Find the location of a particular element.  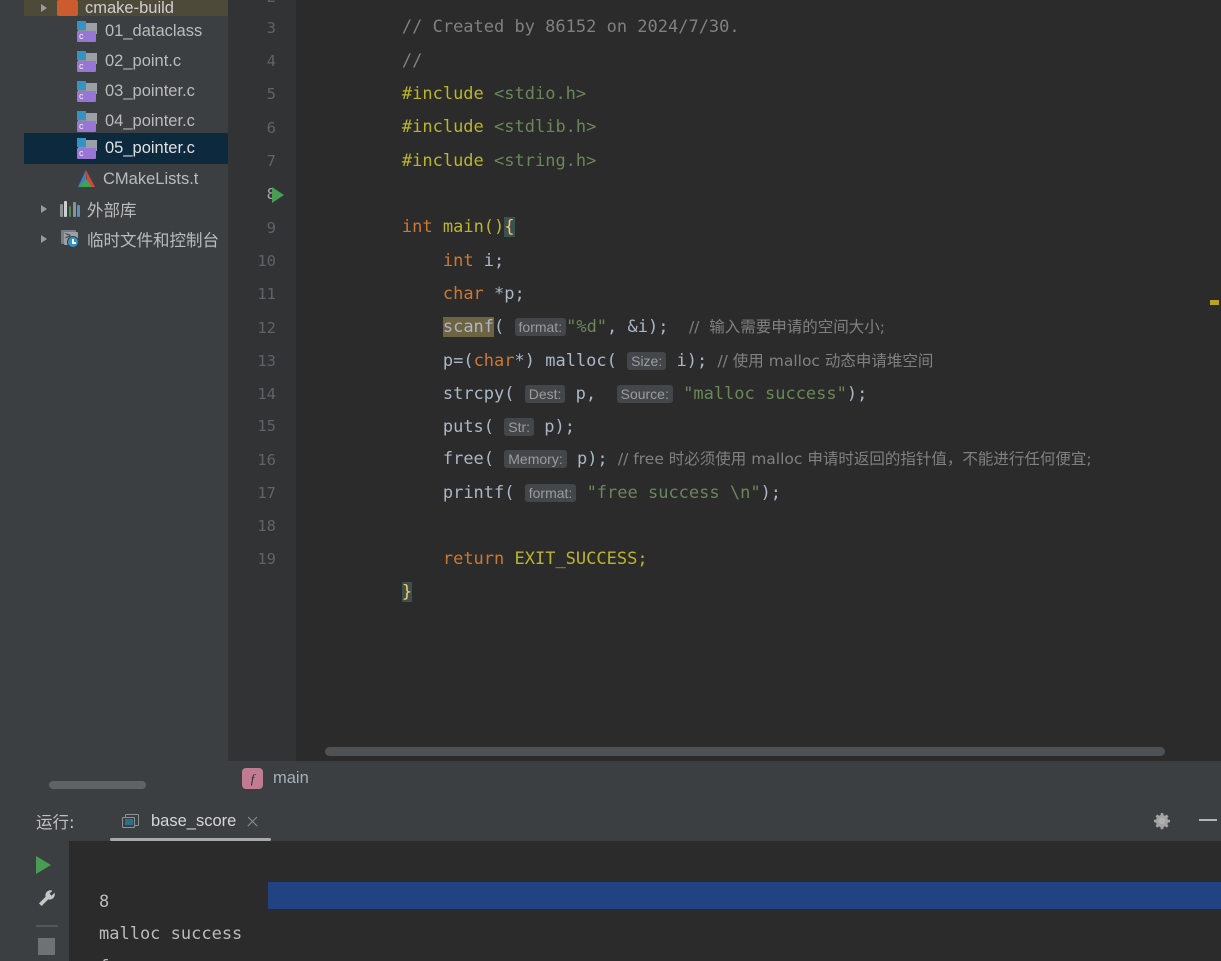

tree-row-external-libraries: 外部库 is located at coordinates (126, 209).